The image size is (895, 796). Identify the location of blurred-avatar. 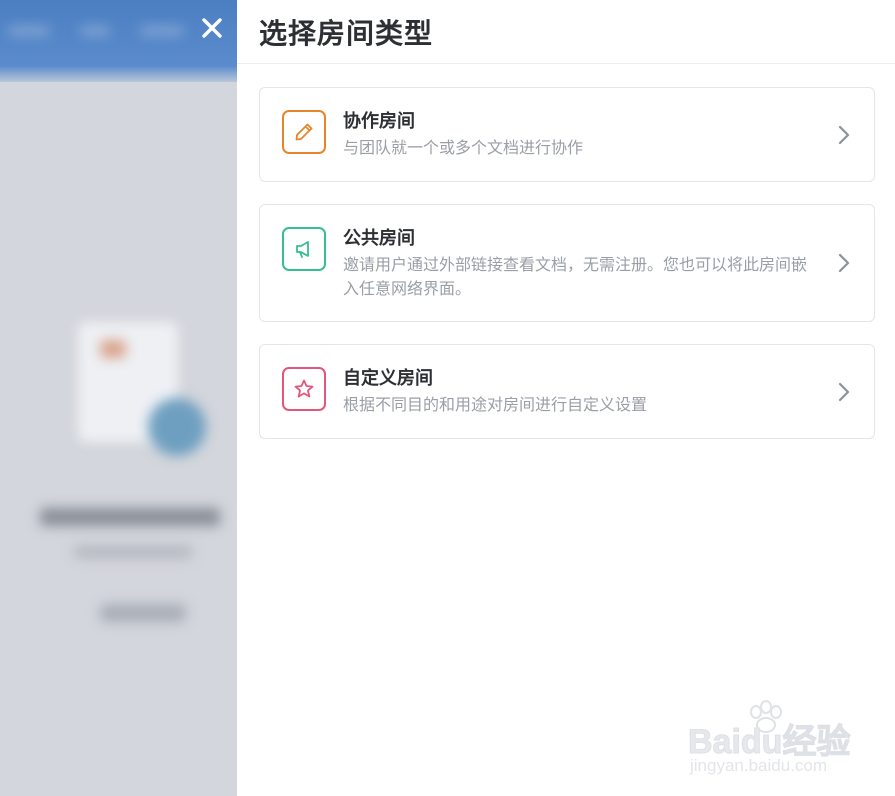
(177, 427).